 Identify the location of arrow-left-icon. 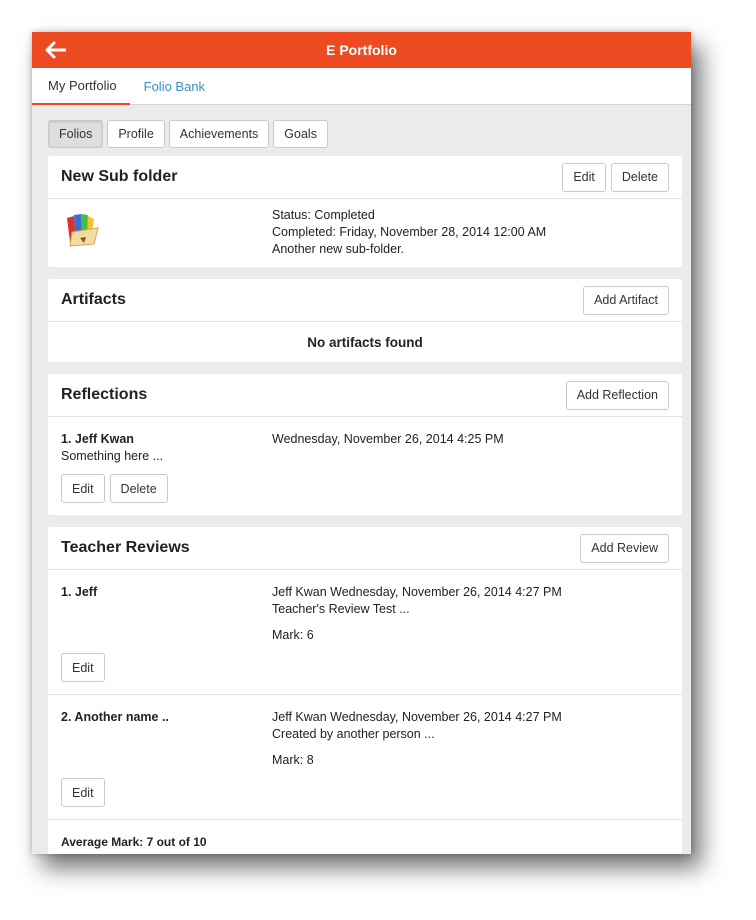
(55, 50).